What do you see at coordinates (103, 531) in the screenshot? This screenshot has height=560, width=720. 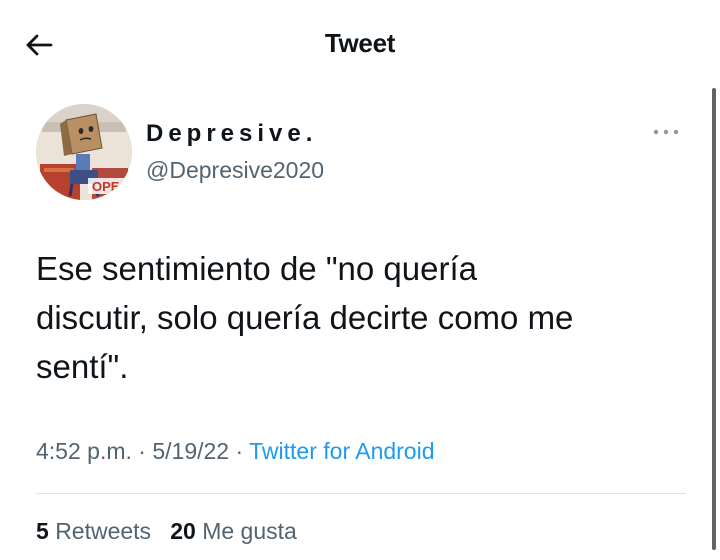 I see `retweets-label: Retweets` at bounding box center [103, 531].